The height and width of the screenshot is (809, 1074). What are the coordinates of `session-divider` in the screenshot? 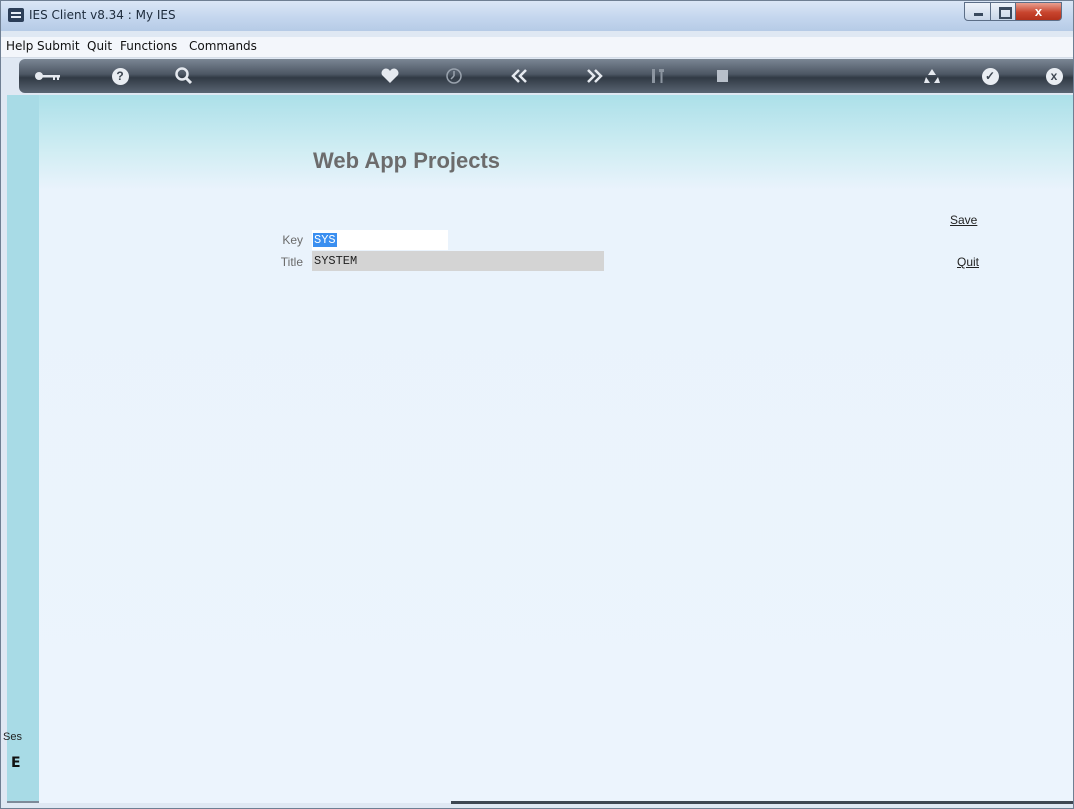 It's located at (23, 802).